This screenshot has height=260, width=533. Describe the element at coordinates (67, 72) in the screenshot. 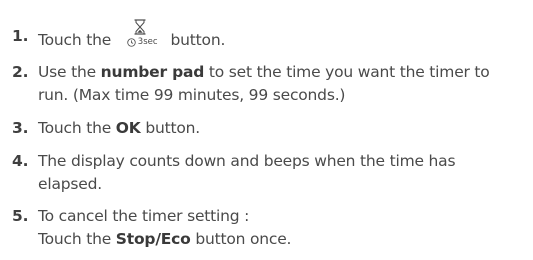

I see `step-text-segment: Use the` at that location.